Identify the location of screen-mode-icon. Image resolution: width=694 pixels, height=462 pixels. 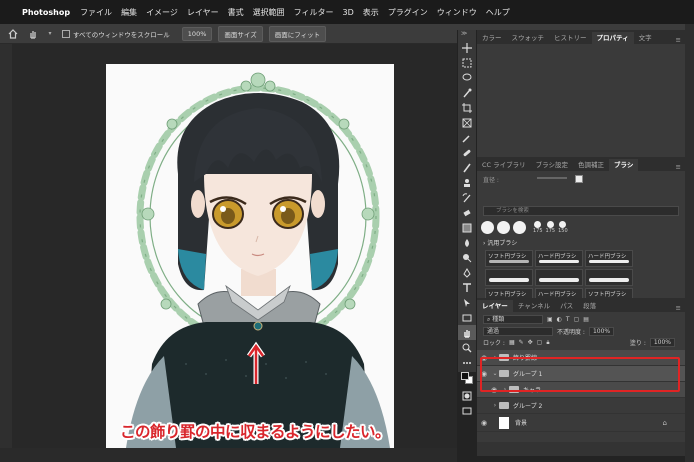
(467, 410).